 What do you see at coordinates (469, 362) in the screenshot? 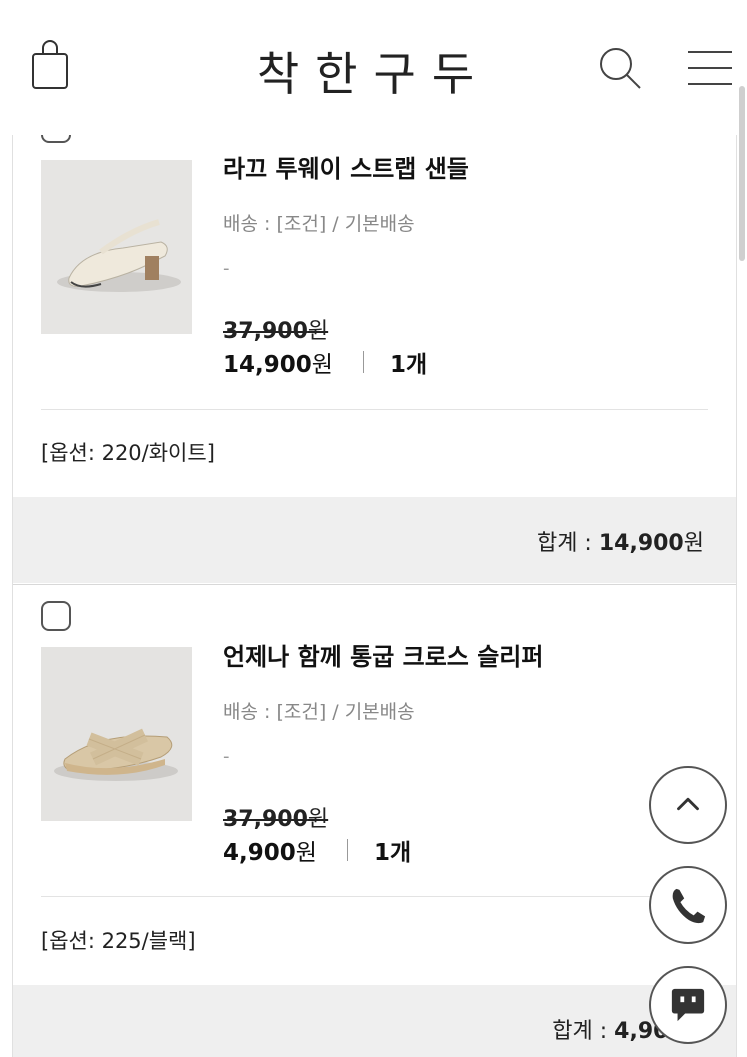
I see `price-row: 14,900원 1개` at bounding box center [469, 362].